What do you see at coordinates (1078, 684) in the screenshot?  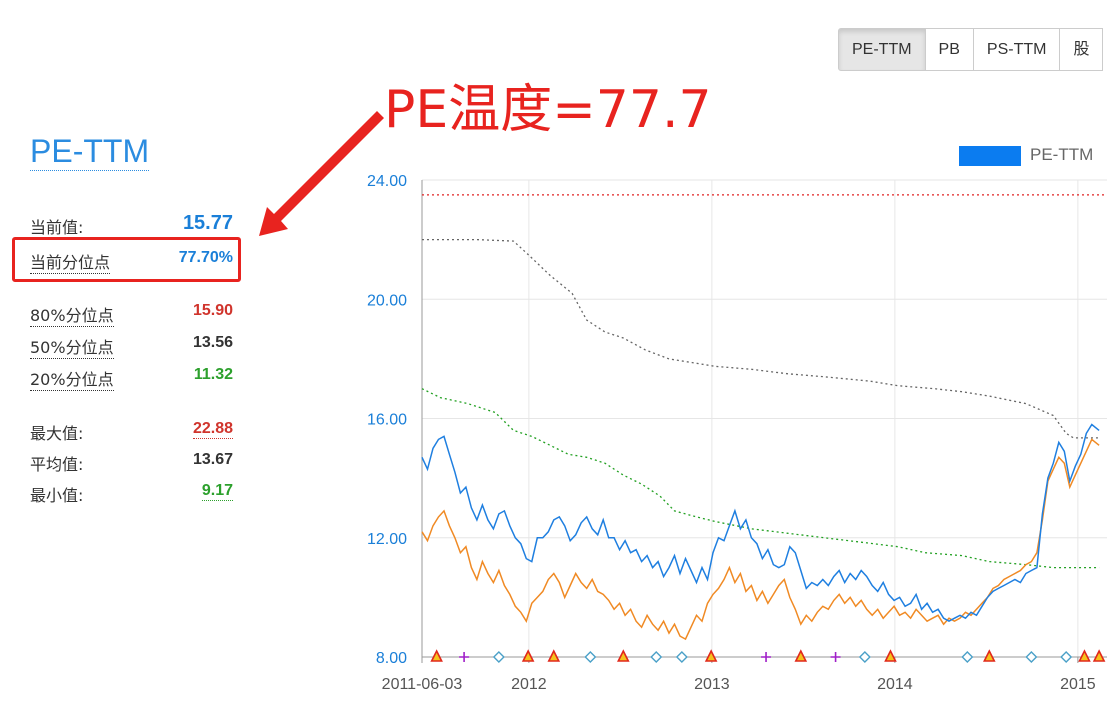 I see `x-tick-label: 2015` at bounding box center [1078, 684].